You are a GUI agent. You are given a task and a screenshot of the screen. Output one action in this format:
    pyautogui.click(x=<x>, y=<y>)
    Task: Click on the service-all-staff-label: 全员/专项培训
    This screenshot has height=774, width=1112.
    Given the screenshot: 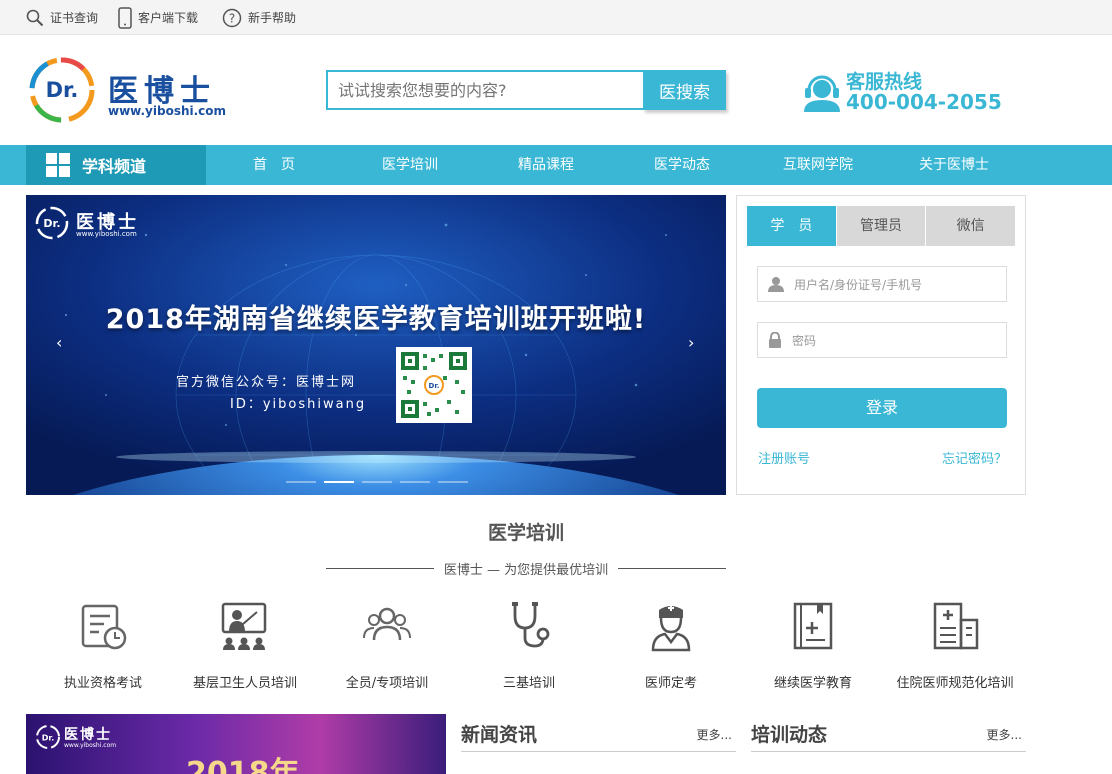 What is the action you would take?
    pyautogui.click(x=387, y=683)
    